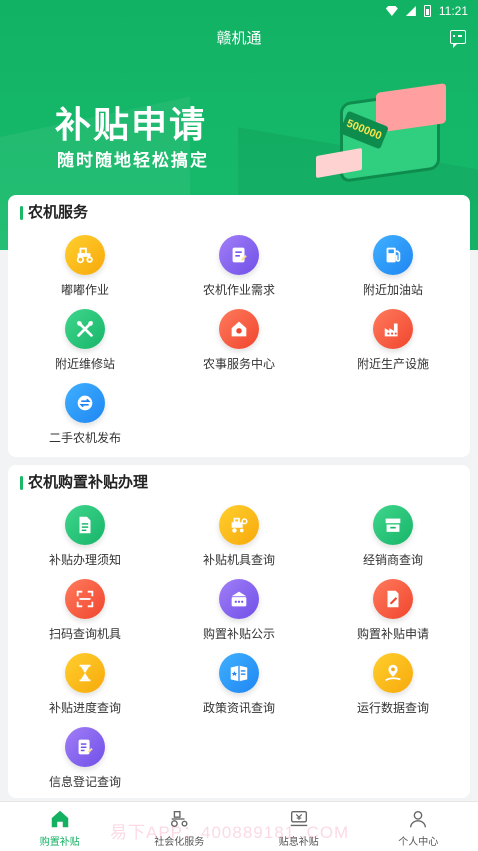  I want to click on scan-icon, so click(85, 599).